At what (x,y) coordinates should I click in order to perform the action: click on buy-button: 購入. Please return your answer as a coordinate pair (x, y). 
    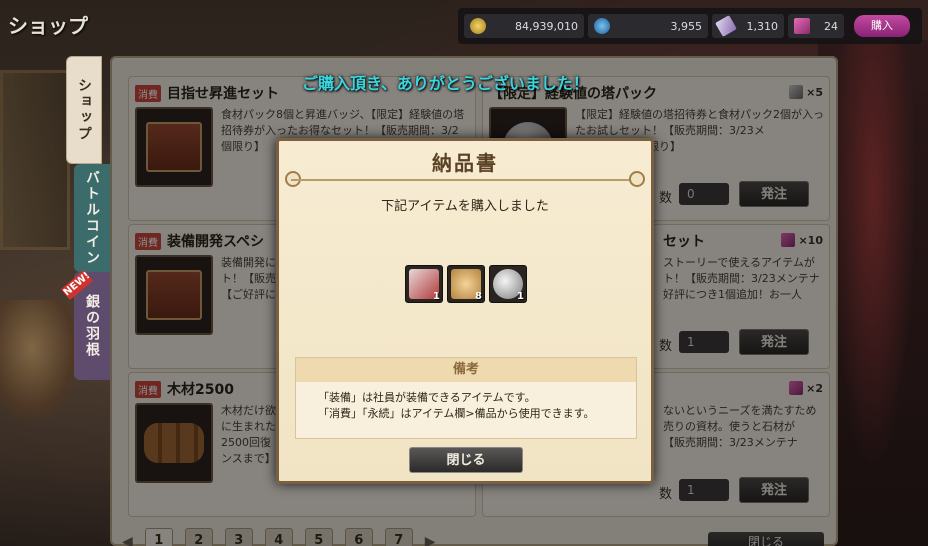
    Looking at the image, I should click on (882, 26).